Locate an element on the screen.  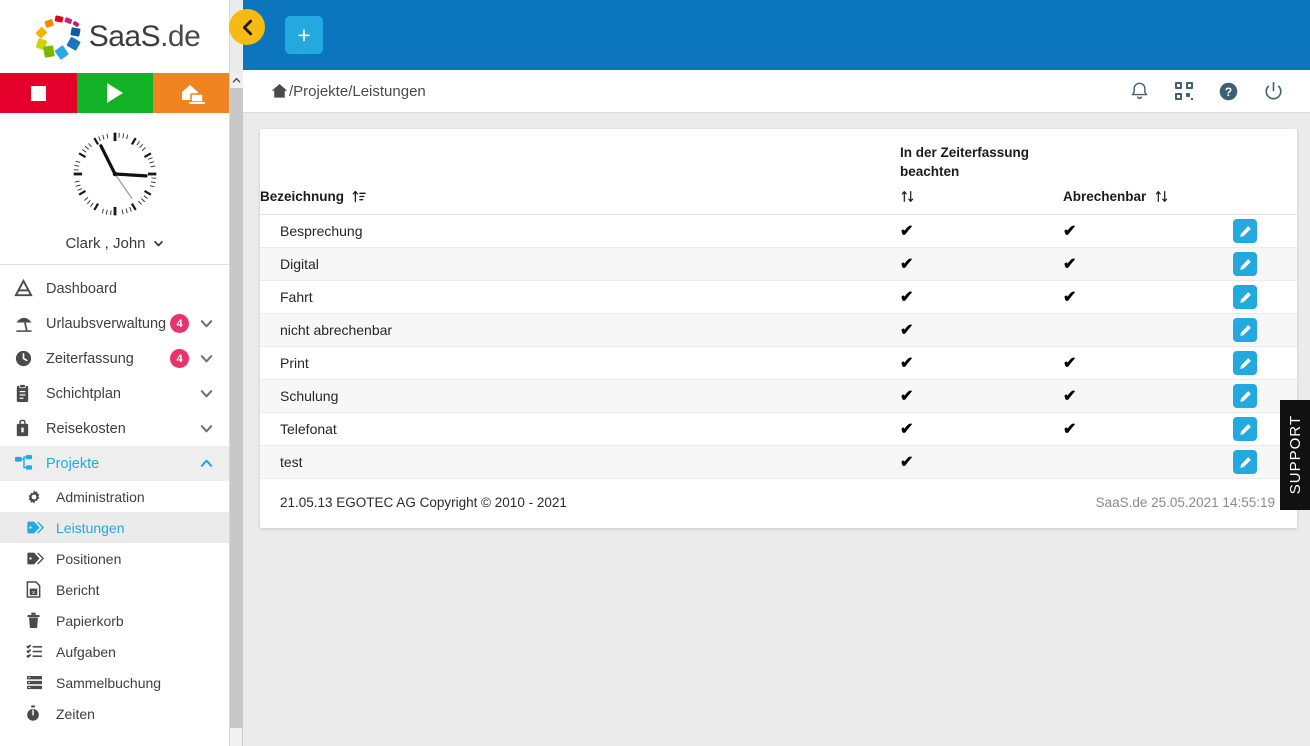
user-name: Clark , John is located at coordinates (105, 243).